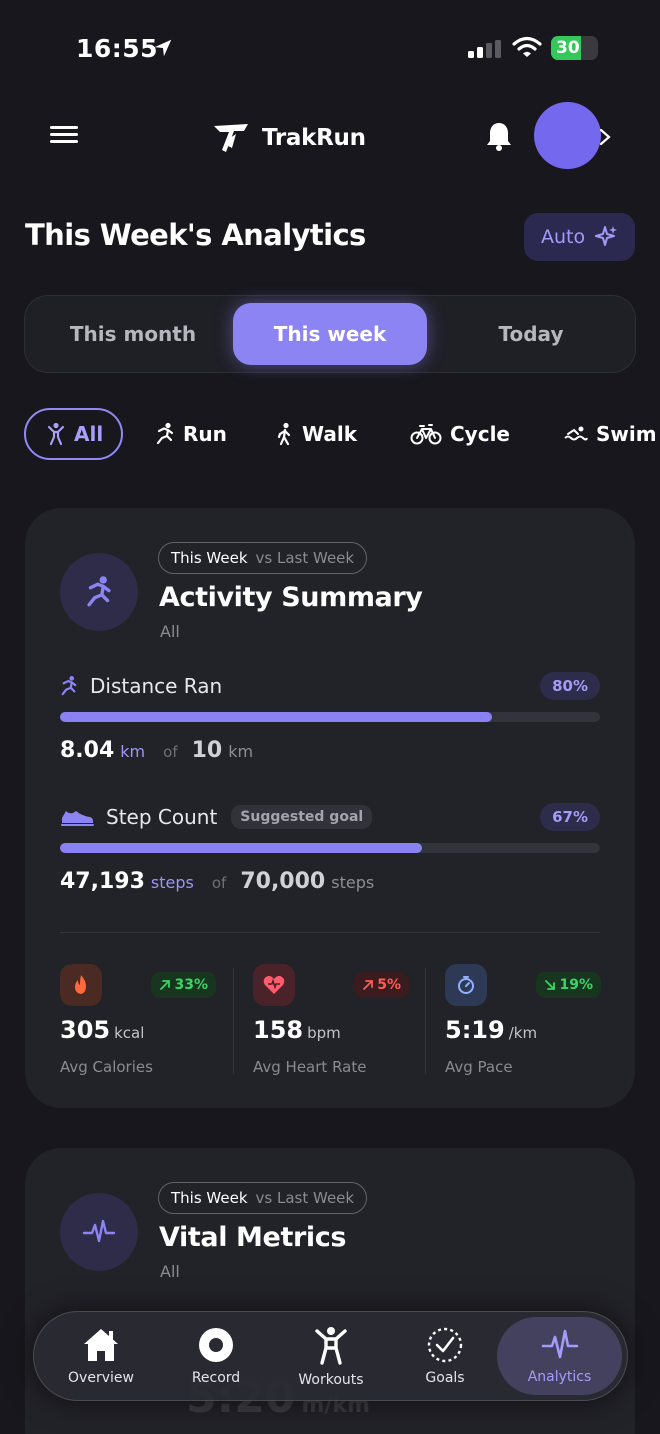 The width and height of the screenshot is (660, 1434). I want to click on filter-chip-walk: Walk, so click(316, 434).